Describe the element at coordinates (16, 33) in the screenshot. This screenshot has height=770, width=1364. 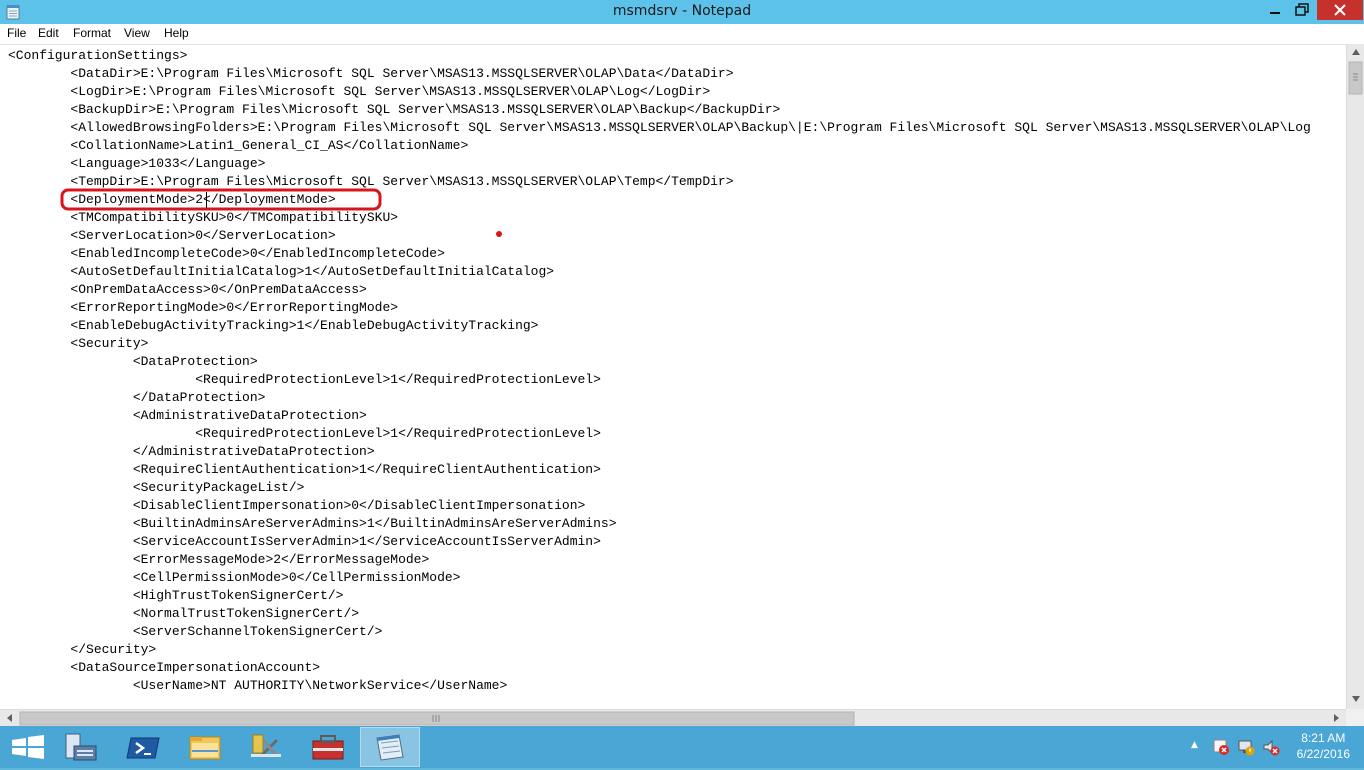
I see `menu-file: File` at that location.